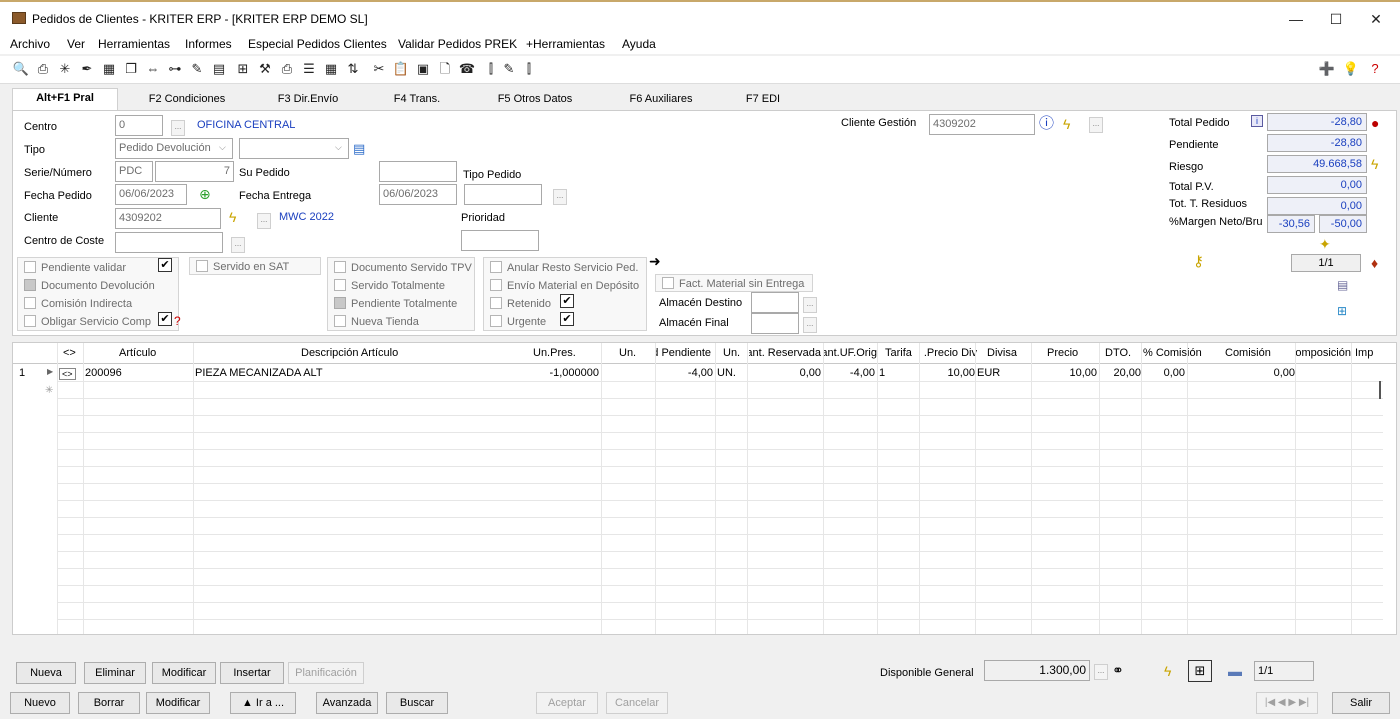 This screenshot has height=719, width=1400. What do you see at coordinates (564, 268) in the screenshot?
I see `anular-resto-checkbox: Anular Resto Servicio Ped.` at bounding box center [564, 268].